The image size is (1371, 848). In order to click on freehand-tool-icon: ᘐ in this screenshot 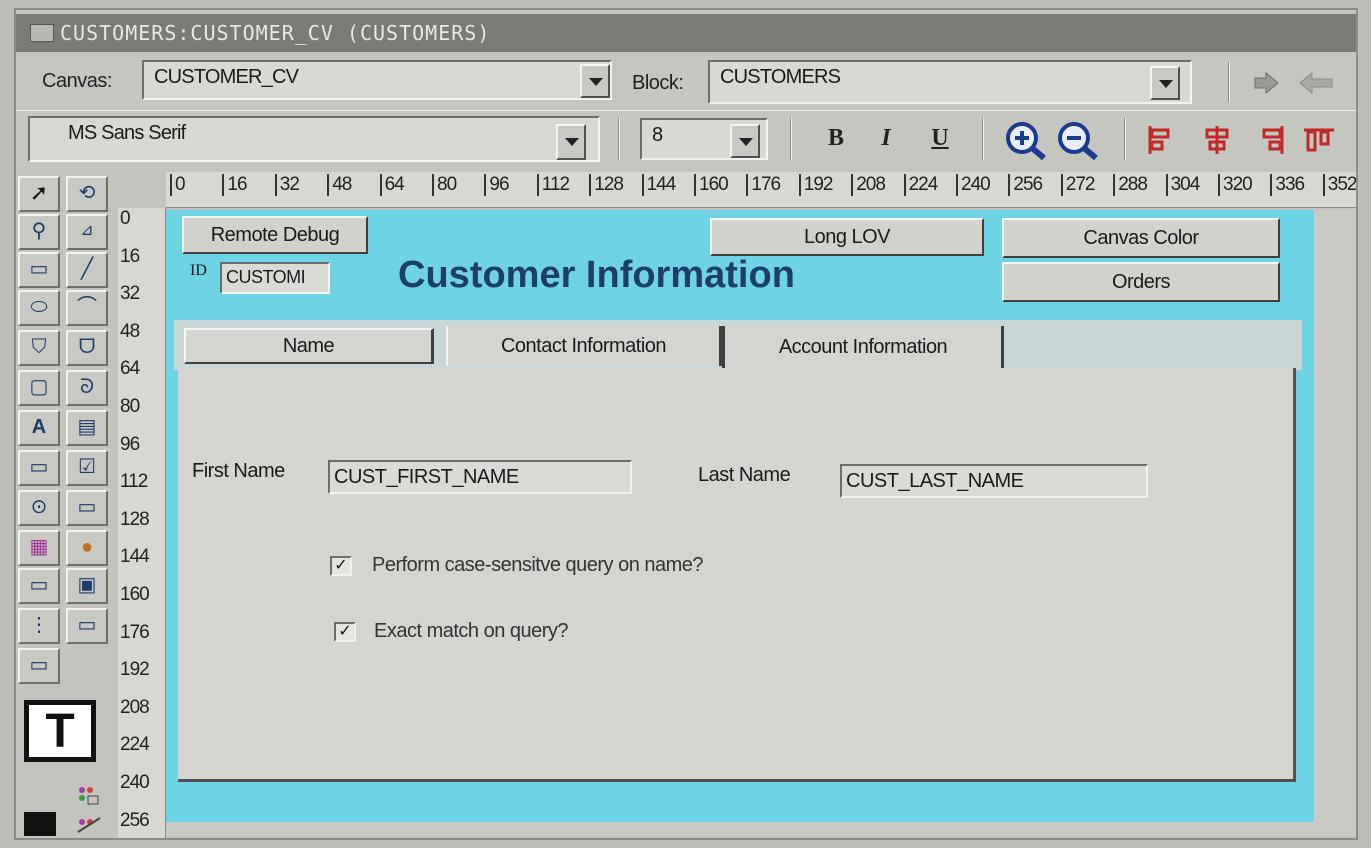, I will do `click(87, 388)`.